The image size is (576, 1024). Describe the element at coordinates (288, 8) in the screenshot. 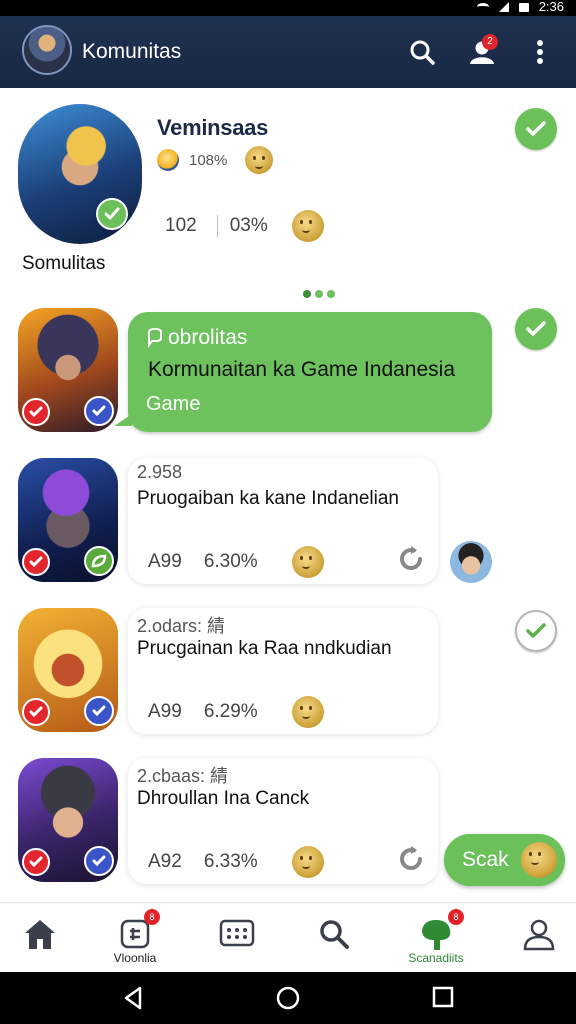

I see `status-bar: 2:36` at that location.